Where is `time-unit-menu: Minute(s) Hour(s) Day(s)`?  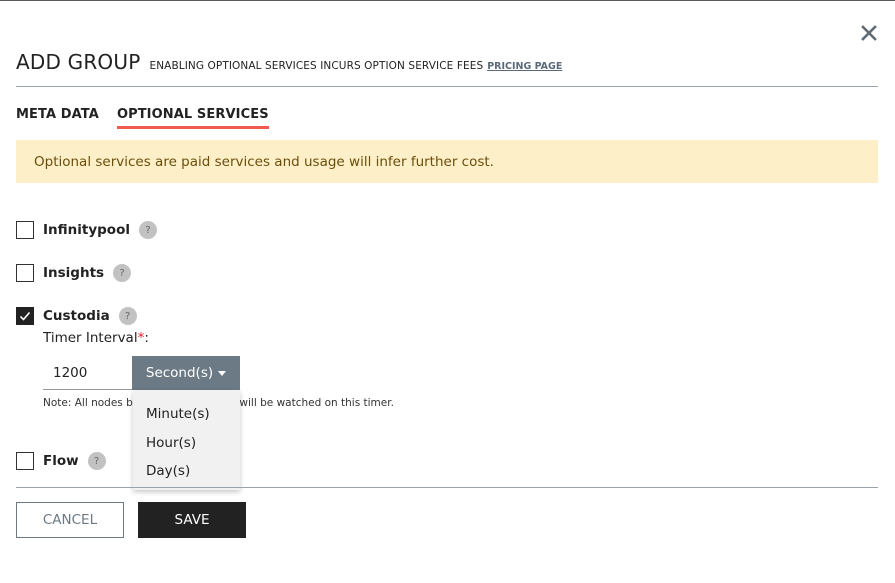 time-unit-menu: Minute(s) Hour(s) Day(s) is located at coordinates (186, 440).